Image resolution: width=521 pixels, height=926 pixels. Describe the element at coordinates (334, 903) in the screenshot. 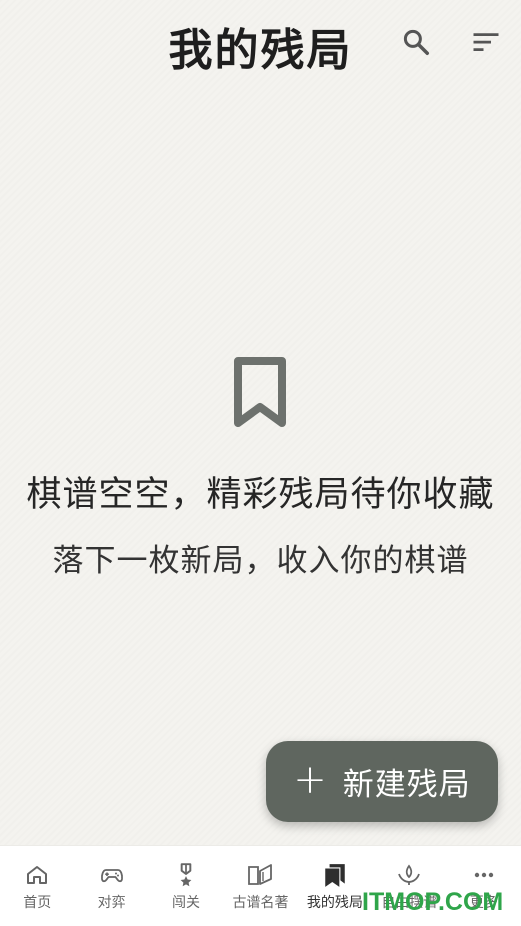

I see `nav-label: 我的残局` at that location.